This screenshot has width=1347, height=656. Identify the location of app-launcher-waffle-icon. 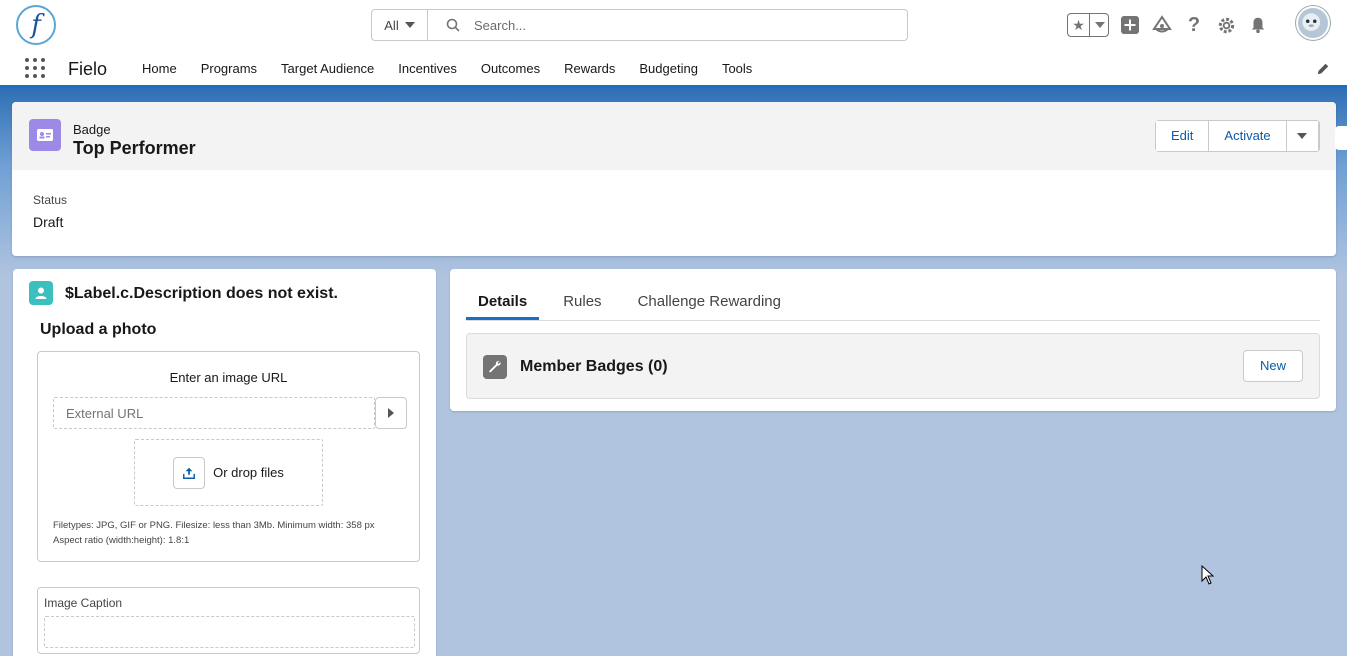
(35, 68).